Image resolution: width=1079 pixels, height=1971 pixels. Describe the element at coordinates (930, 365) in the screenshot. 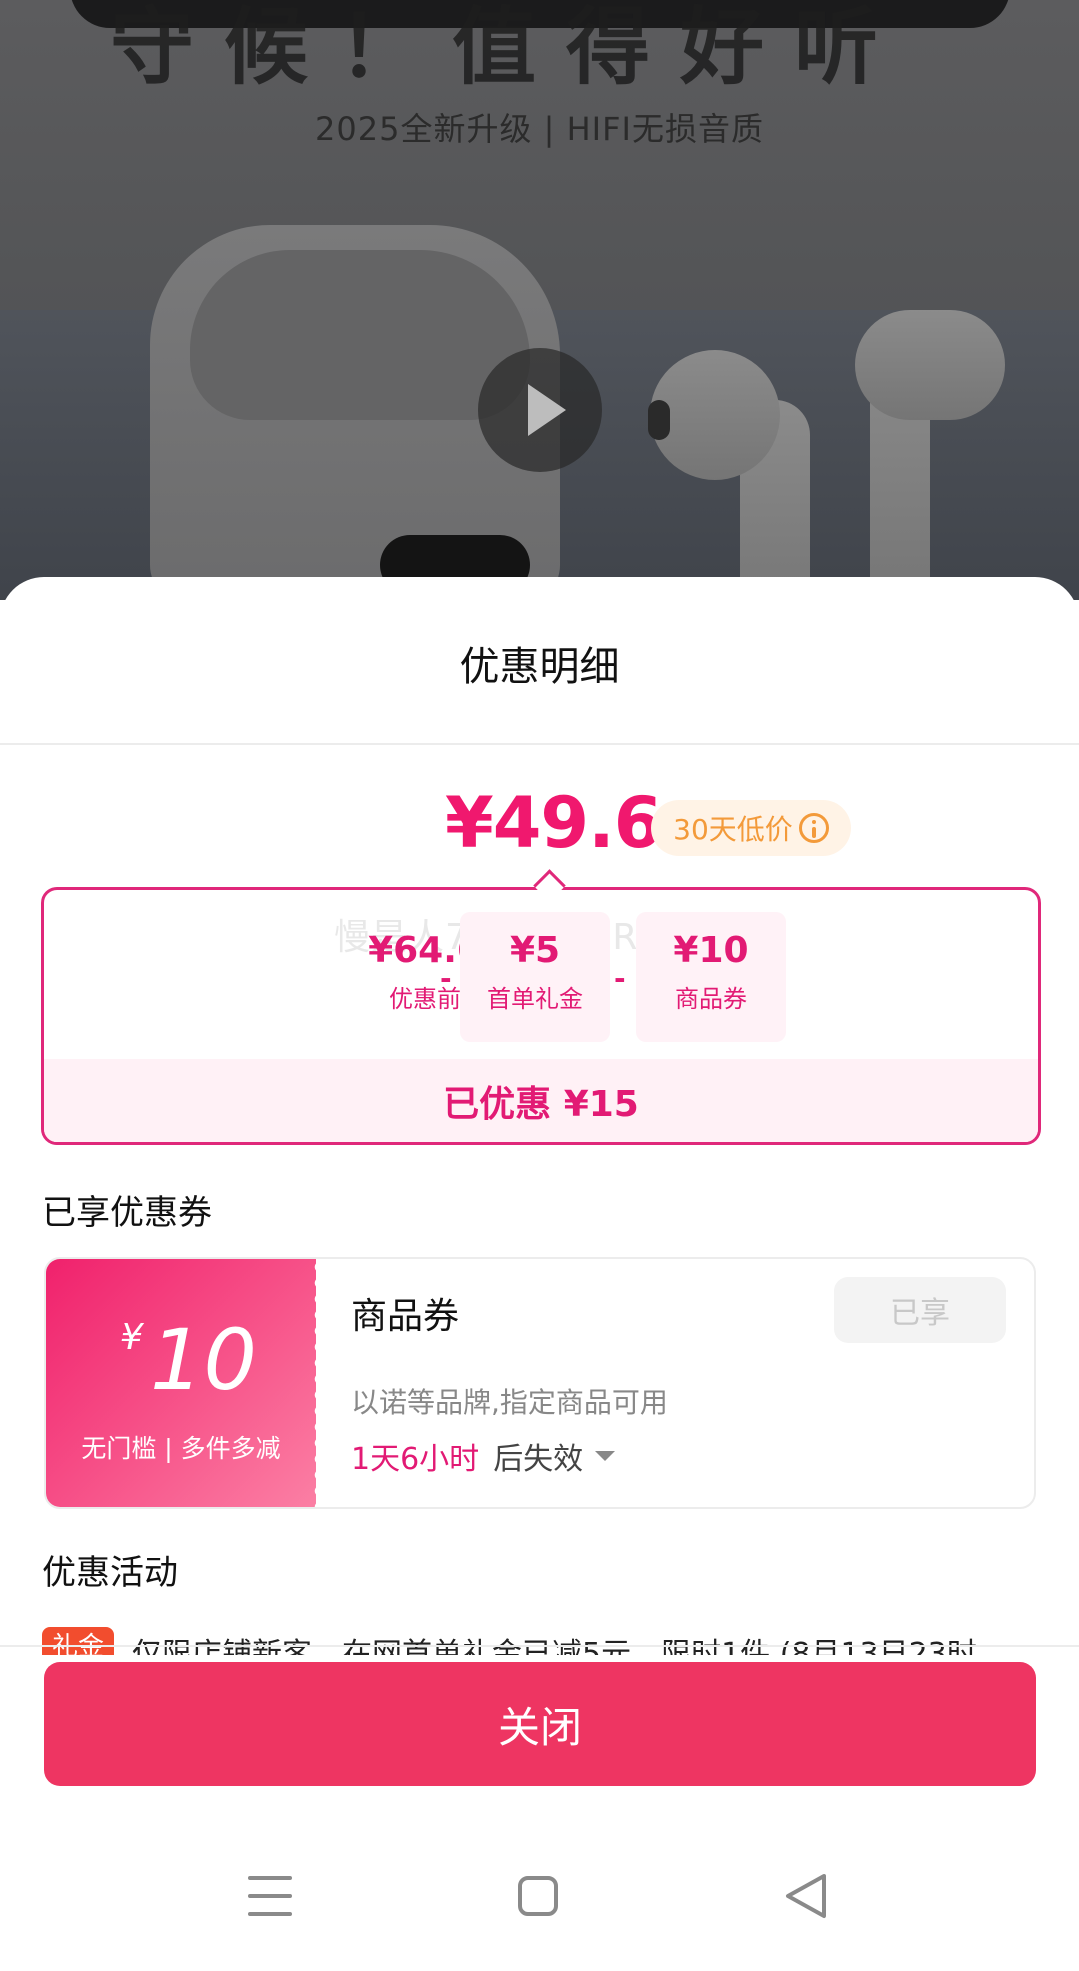

I see `earbud-right-image` at that location.